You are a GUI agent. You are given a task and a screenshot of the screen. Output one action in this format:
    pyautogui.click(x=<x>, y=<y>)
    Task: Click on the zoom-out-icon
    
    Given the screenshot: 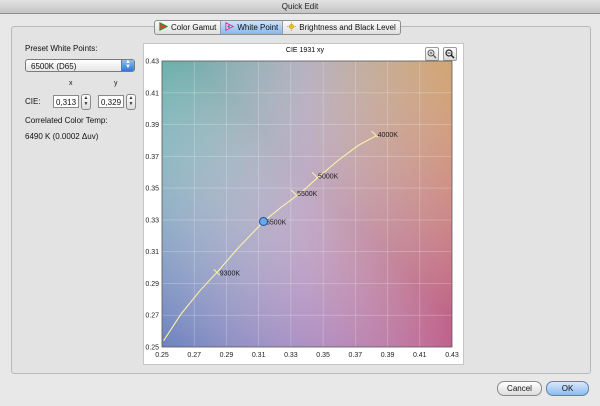 What is the action you would take?
    pyautogui.click(x=450, y=54)
    